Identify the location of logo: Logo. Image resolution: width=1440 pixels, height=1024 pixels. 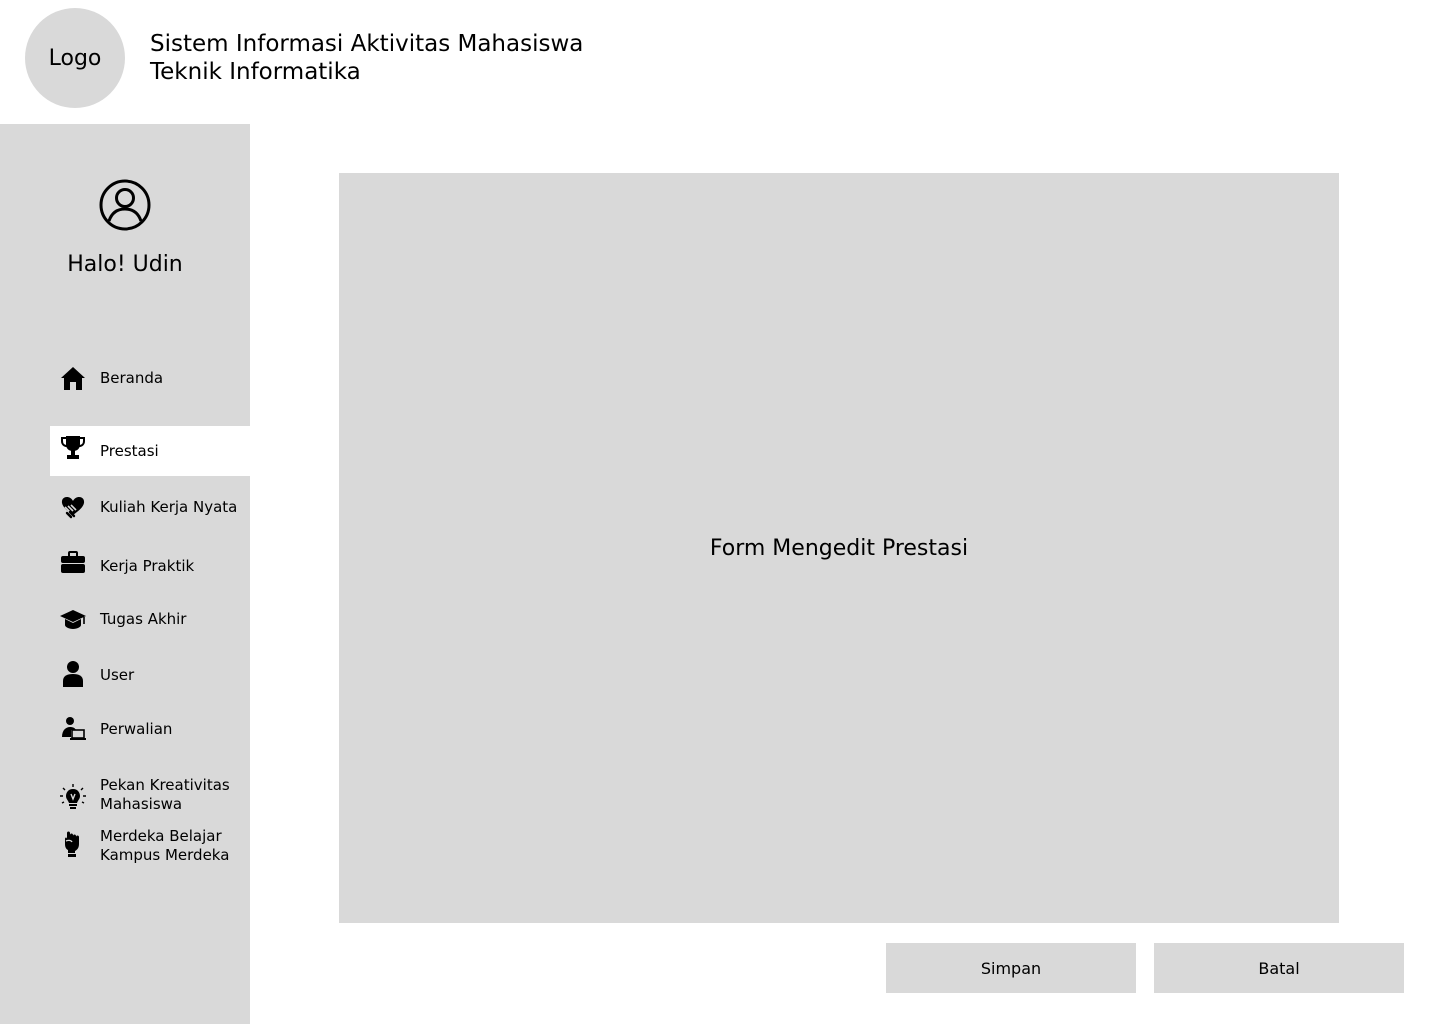
(75, 58).